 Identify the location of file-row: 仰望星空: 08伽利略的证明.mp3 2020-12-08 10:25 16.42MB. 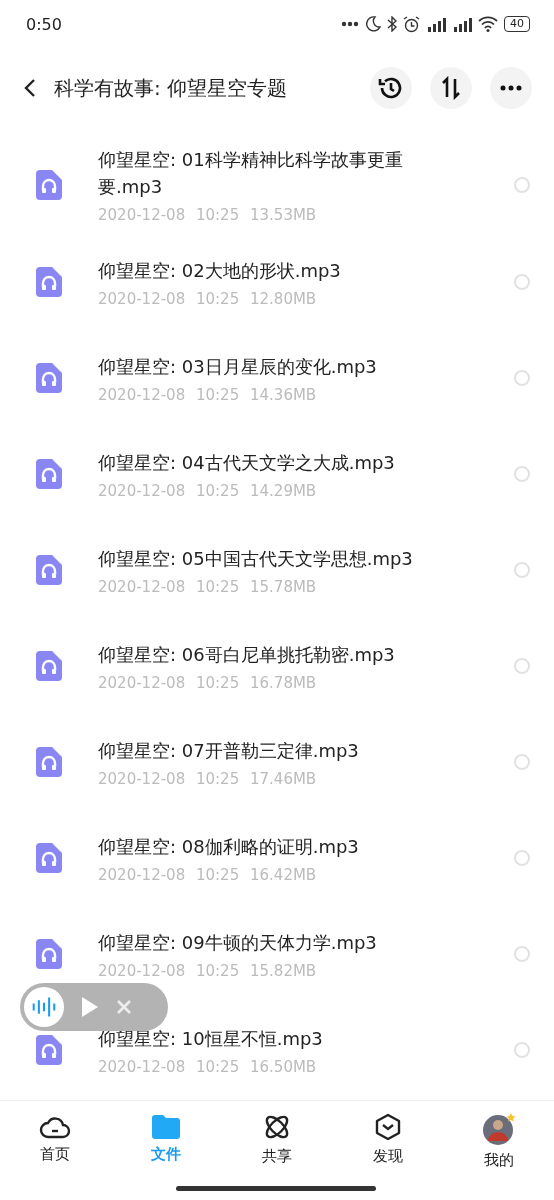
(277, 858).